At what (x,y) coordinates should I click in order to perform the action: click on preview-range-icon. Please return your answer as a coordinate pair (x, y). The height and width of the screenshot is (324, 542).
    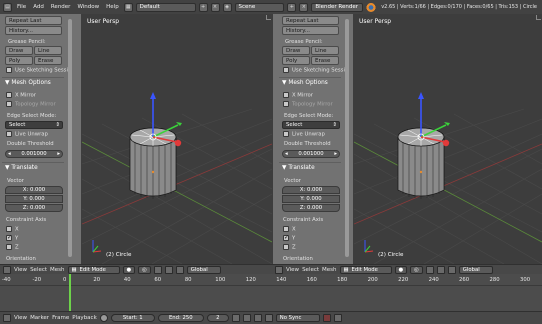
    Looking at the image, I should click on (103, 318).